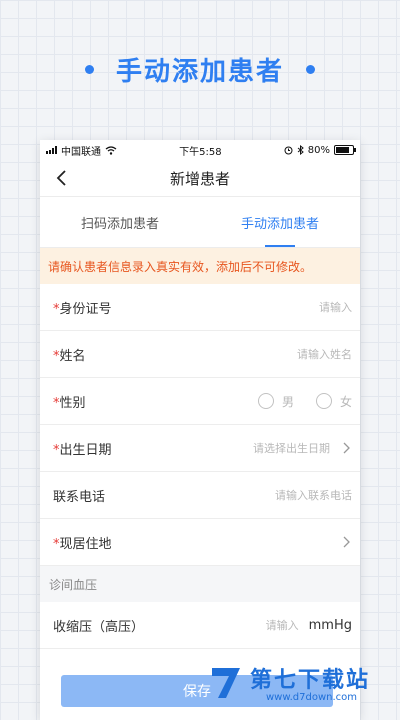 The height and width of the screenshot is (720, 400). I want to click on promo-title: 手动添加患者, so click(199, 71).